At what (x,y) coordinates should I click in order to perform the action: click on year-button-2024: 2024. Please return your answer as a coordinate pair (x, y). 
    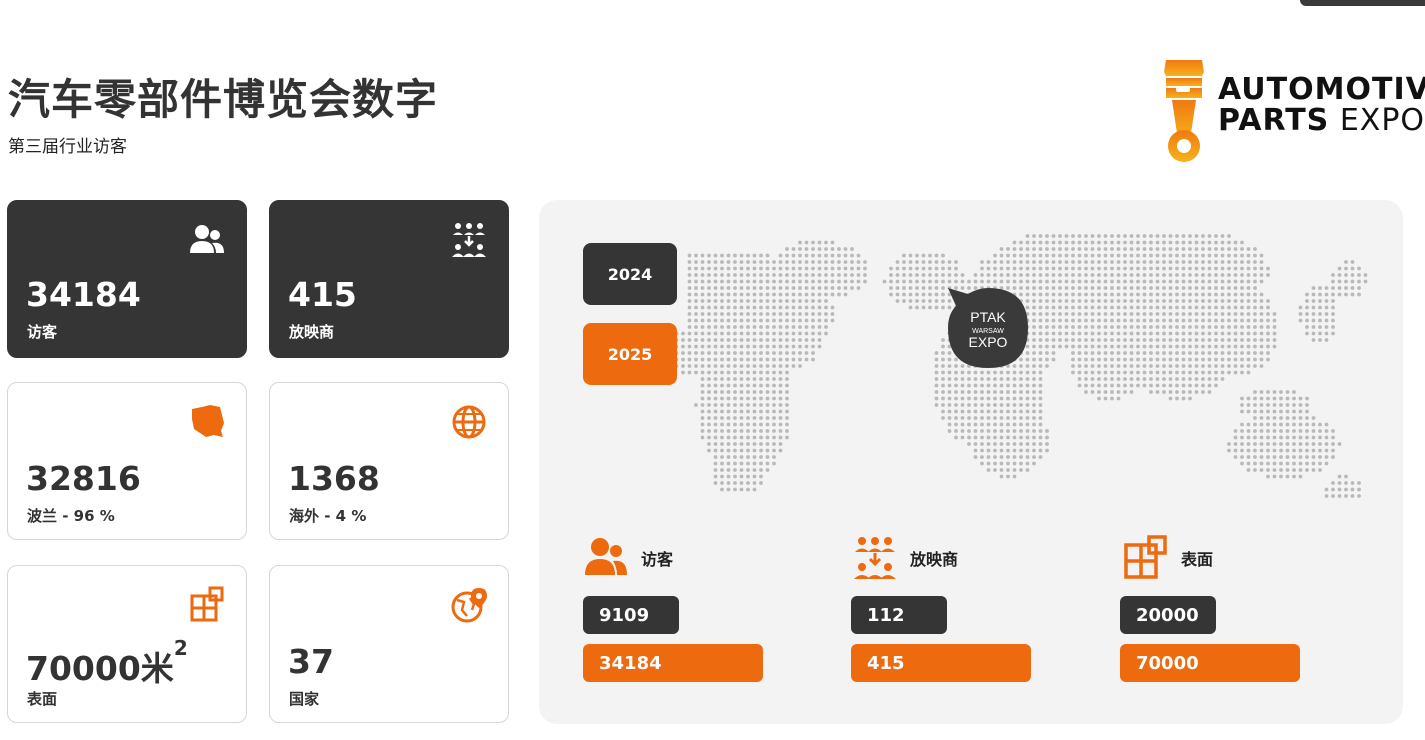
    Looking at the image, I should click on (630, 274).